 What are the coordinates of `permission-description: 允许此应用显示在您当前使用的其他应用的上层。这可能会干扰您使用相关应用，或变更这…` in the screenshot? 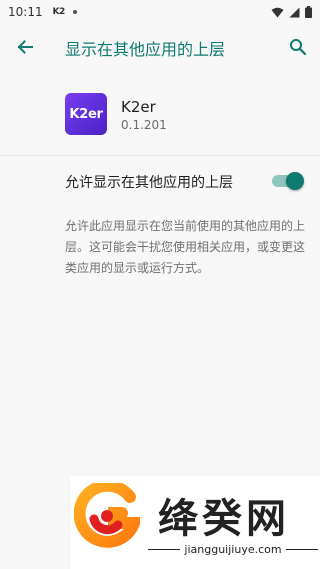 It's located at (185, 247).